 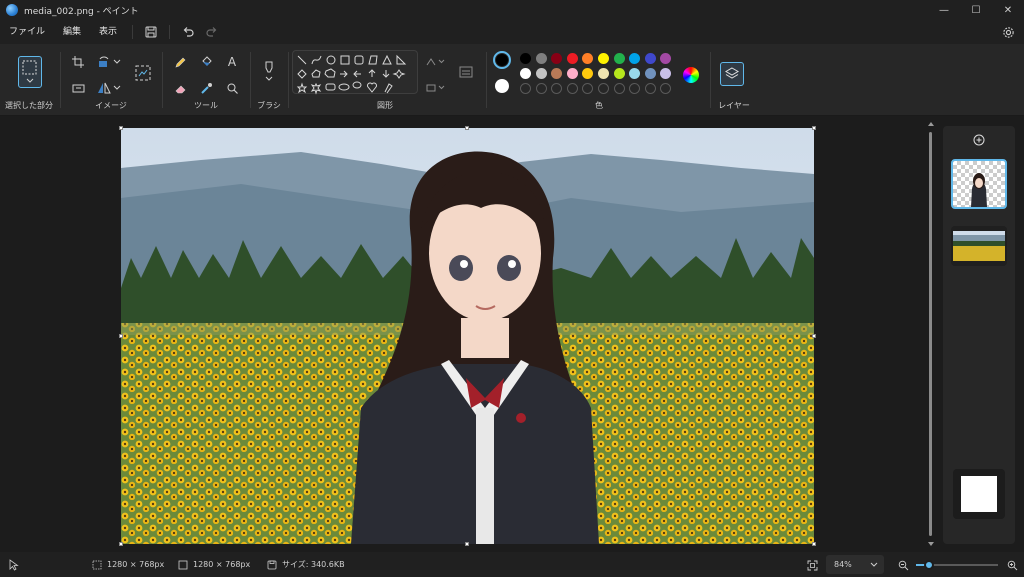 I want to click on line-width-icon, so click(x=466, y=72).